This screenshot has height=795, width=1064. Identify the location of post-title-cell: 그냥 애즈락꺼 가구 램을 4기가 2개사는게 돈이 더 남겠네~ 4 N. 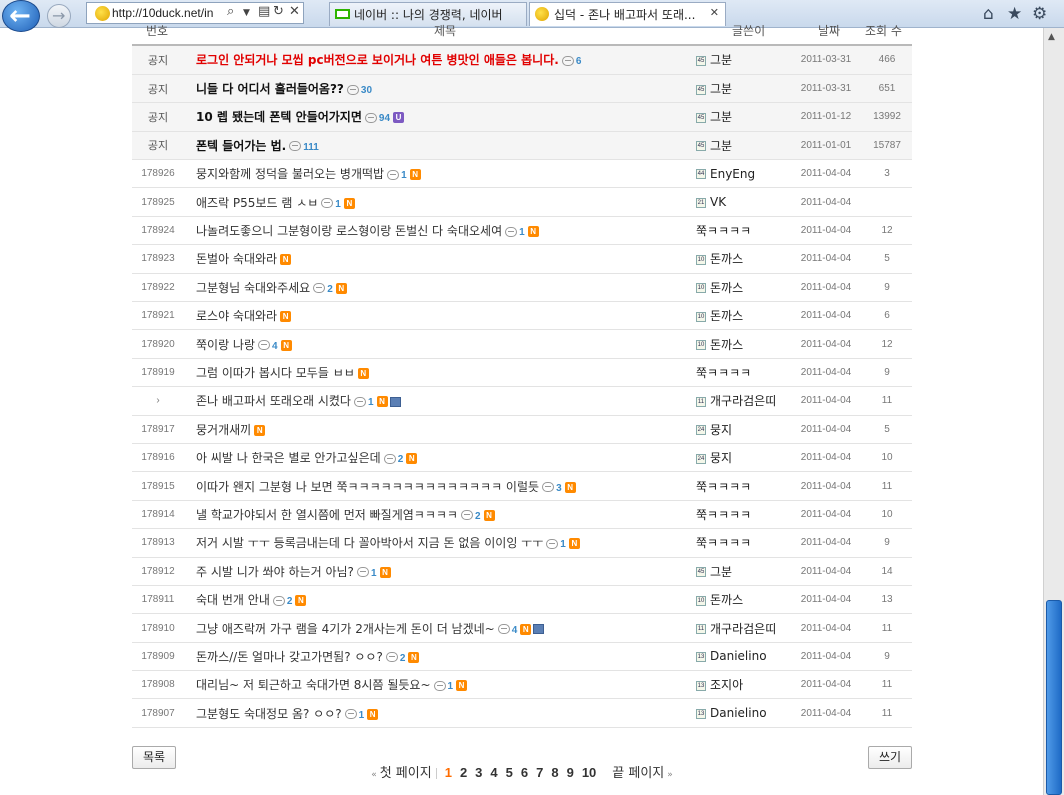
(440, 628).